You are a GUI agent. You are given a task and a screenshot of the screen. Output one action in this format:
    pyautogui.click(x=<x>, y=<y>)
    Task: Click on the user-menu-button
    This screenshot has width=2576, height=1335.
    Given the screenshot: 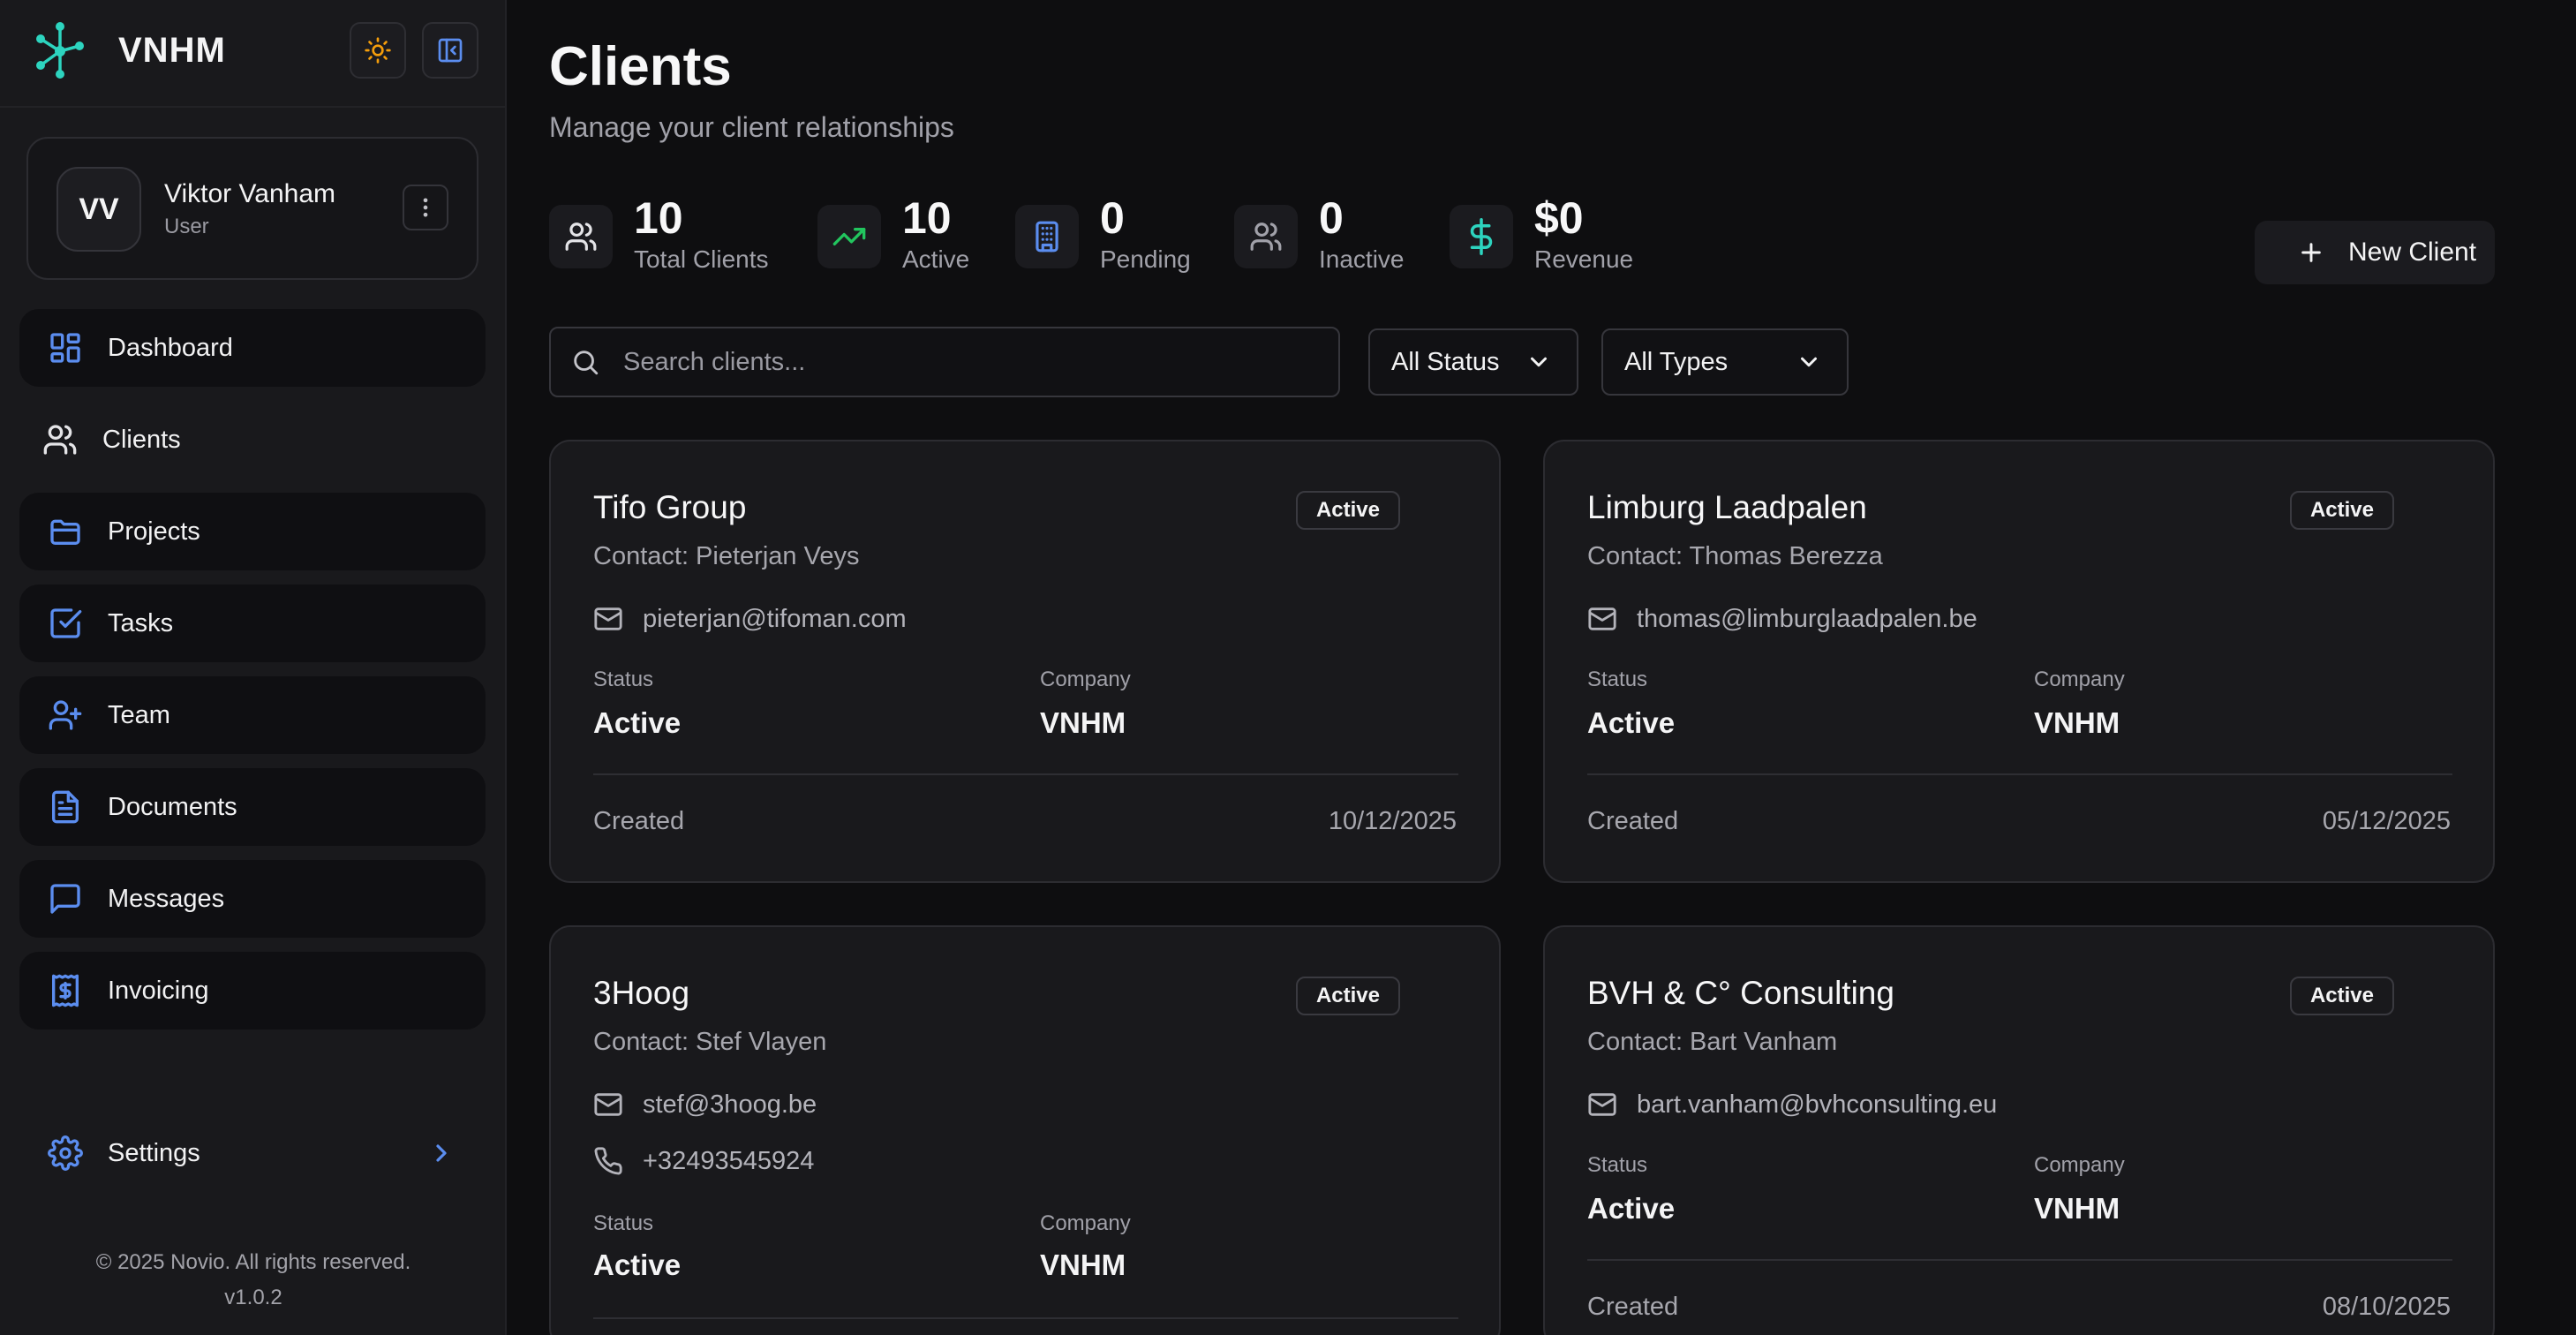 What is the action you would take?
    pyautogui.click(x=426, y=207)
    